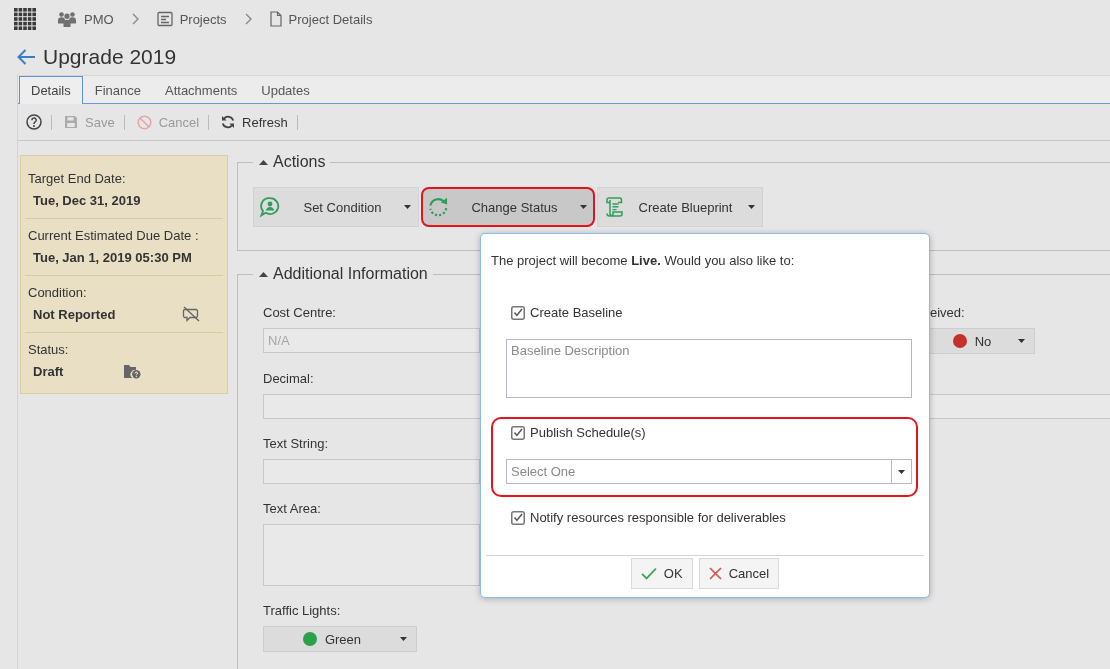  Describe the element at coordinates (296, 444) in the screenshot. I see `field-label: Text String:` at that location.